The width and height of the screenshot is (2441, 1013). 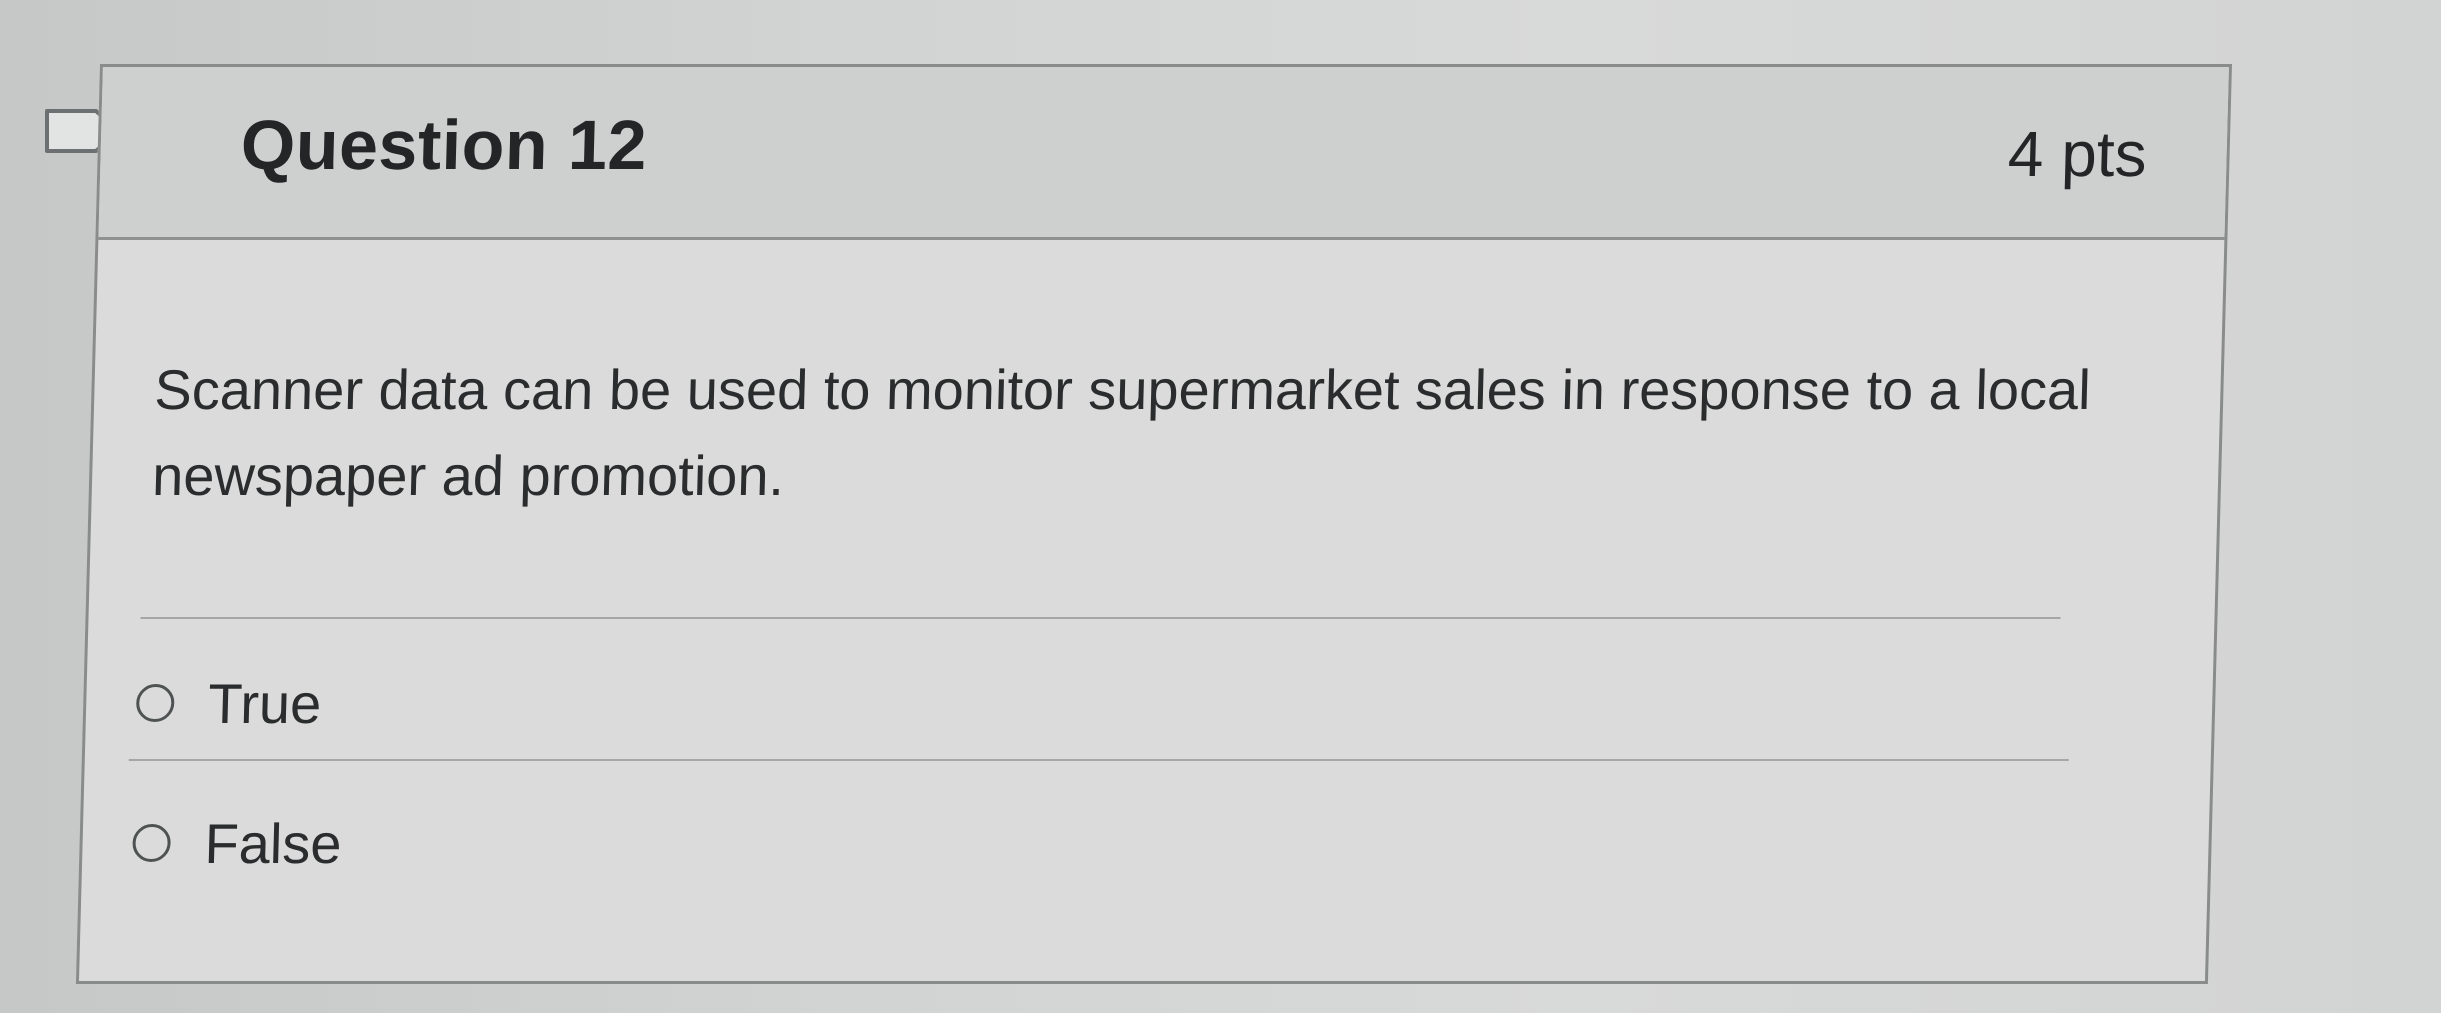 I want to click on answer-label-true: True, so click(x=265, y=703).